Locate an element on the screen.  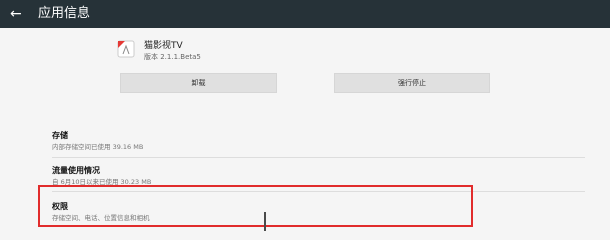
uninstall-button: 卸载 is located at coordinates (198, 83).